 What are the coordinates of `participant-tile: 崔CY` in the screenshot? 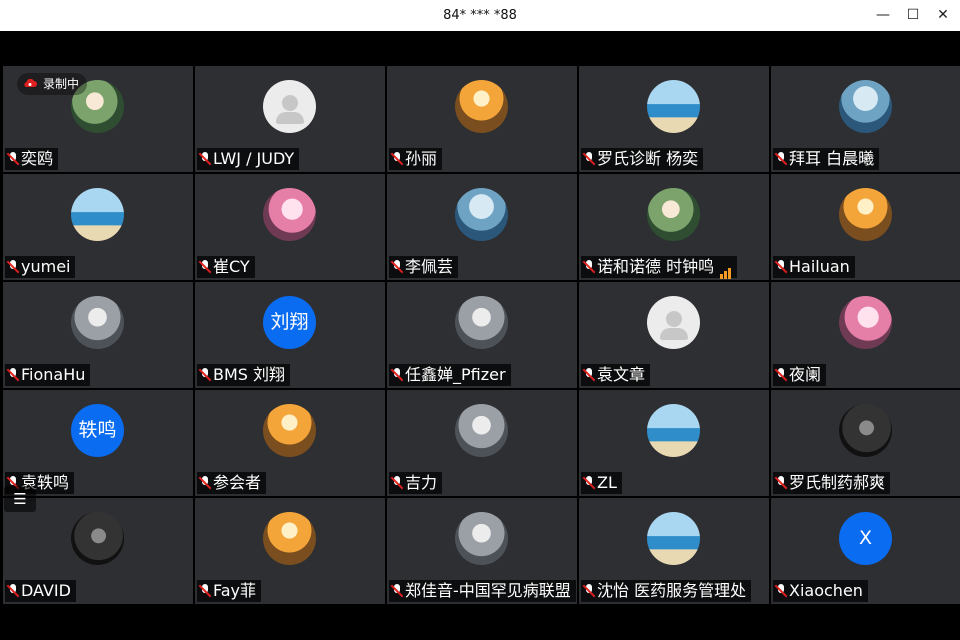 It's located at (290, 227).